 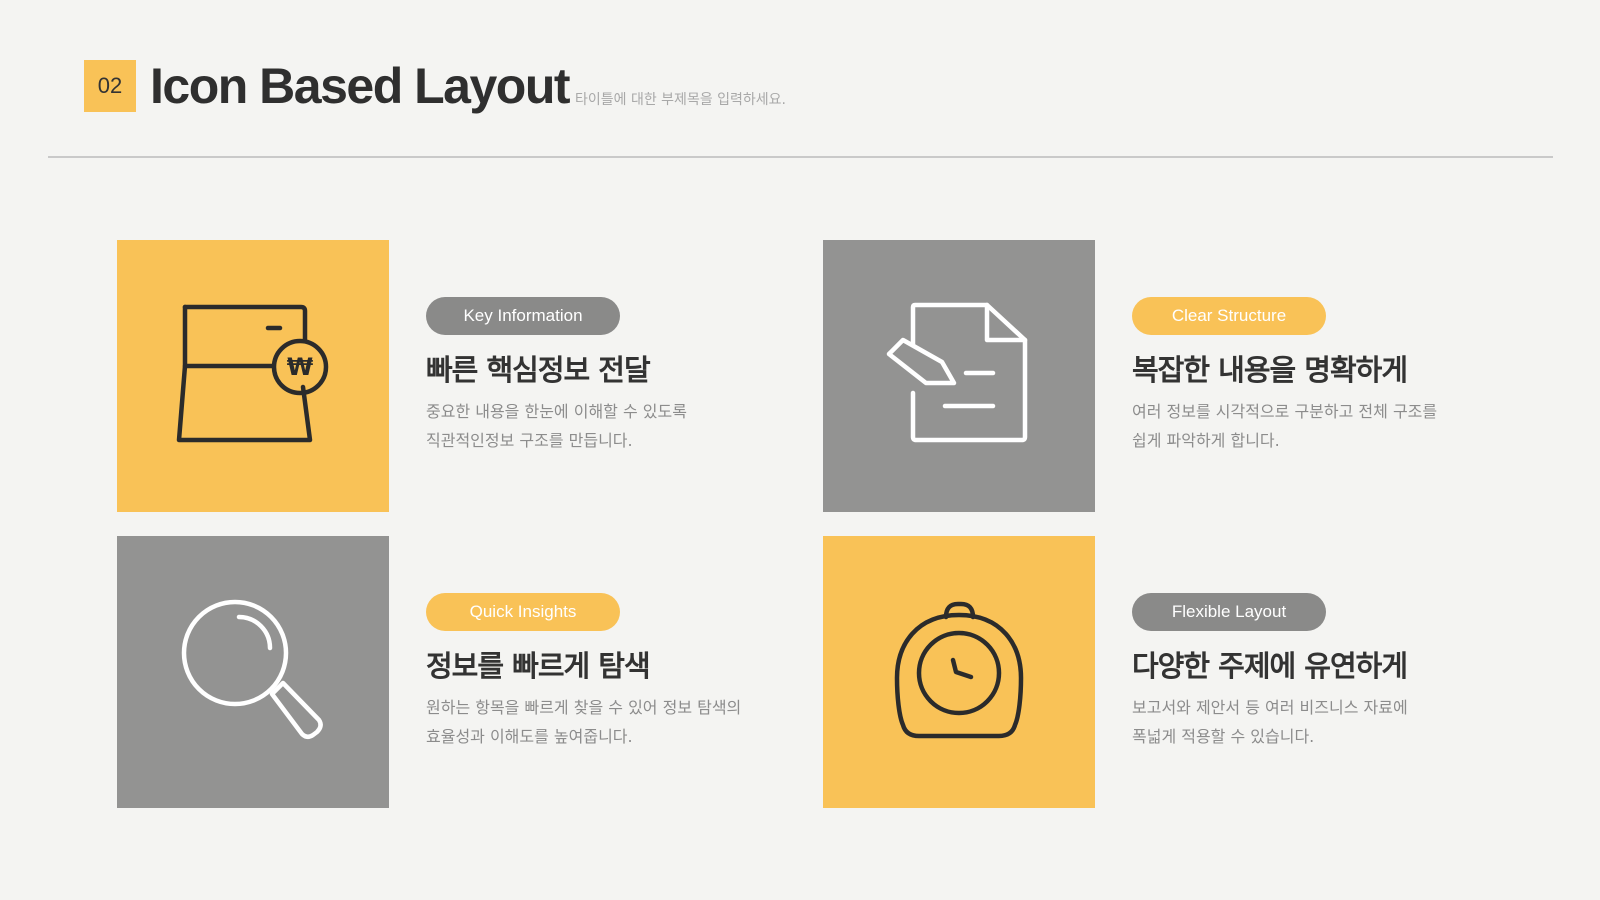 I want to click on alarm-clock-icon, so click(x=959, y=670).